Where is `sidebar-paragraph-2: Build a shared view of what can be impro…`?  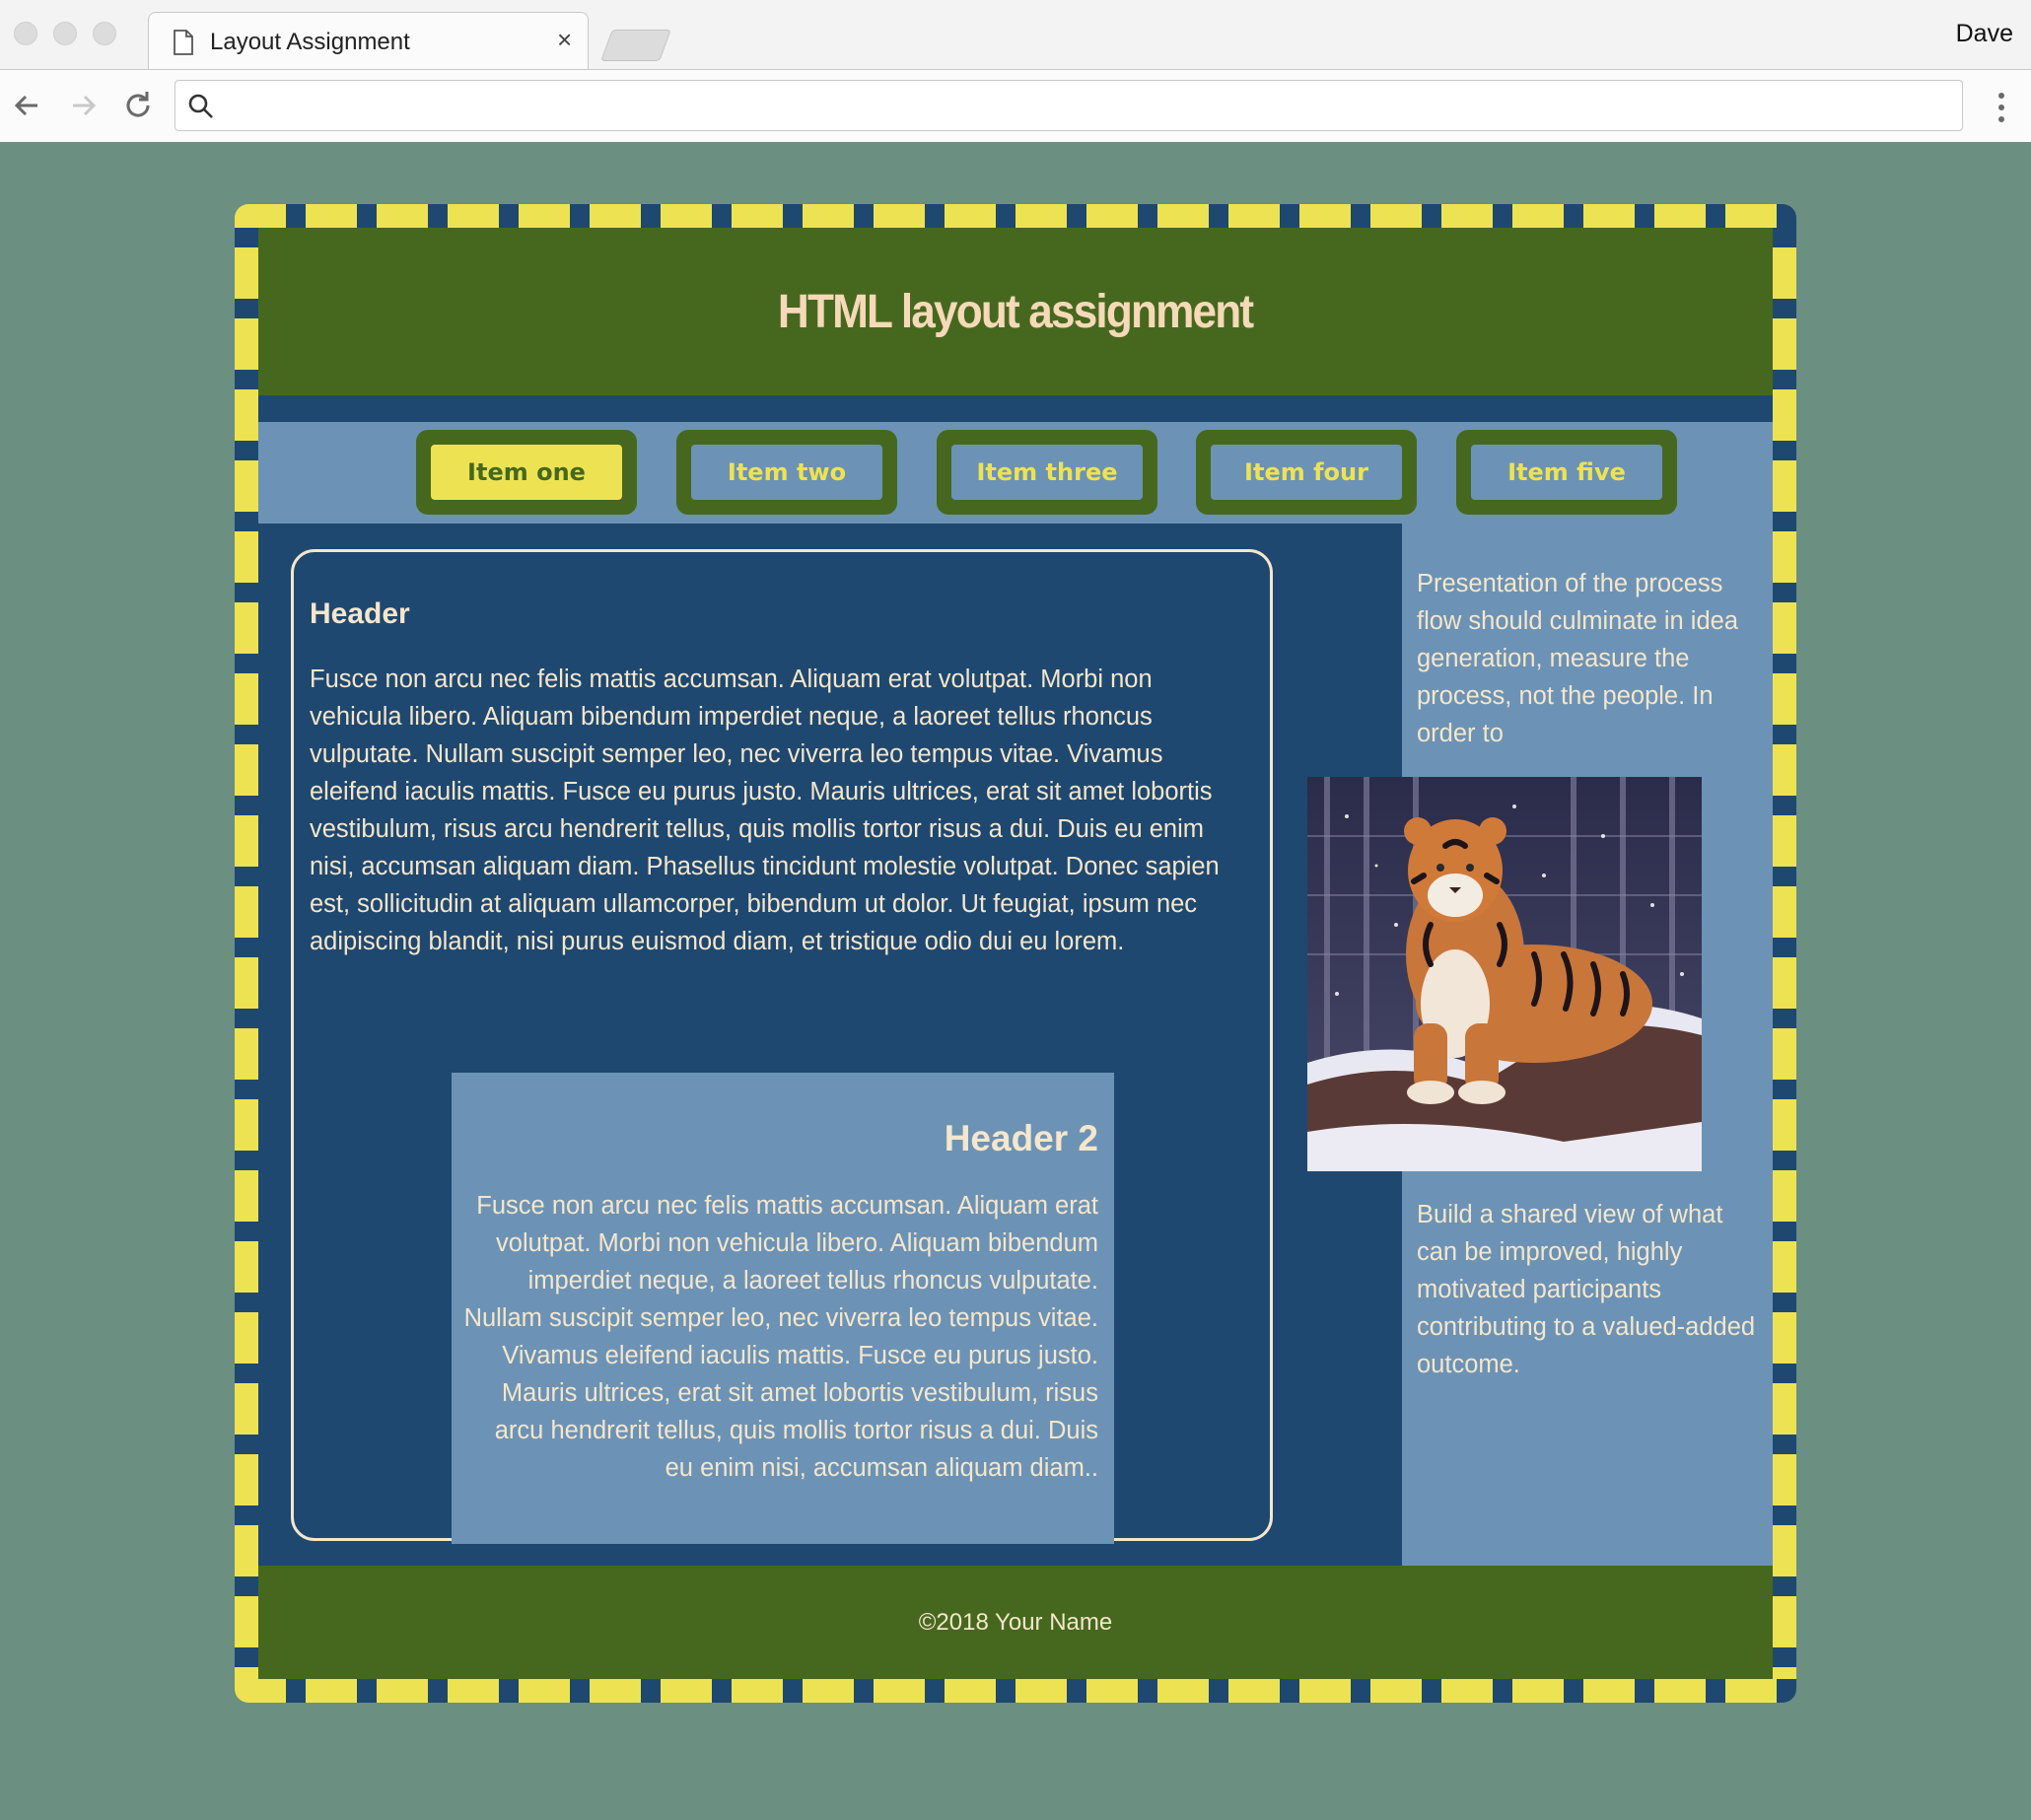 sidebar-paragraph-2: Build a shared view of what can be impro… is located at coordinates (1586, 1289).